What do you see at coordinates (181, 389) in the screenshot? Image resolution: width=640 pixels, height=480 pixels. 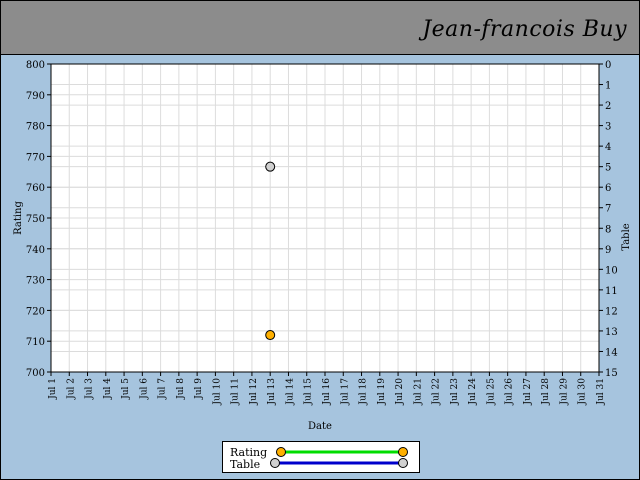 I see `x-tick-label: Jul 8` at bounding box center [181, 389].